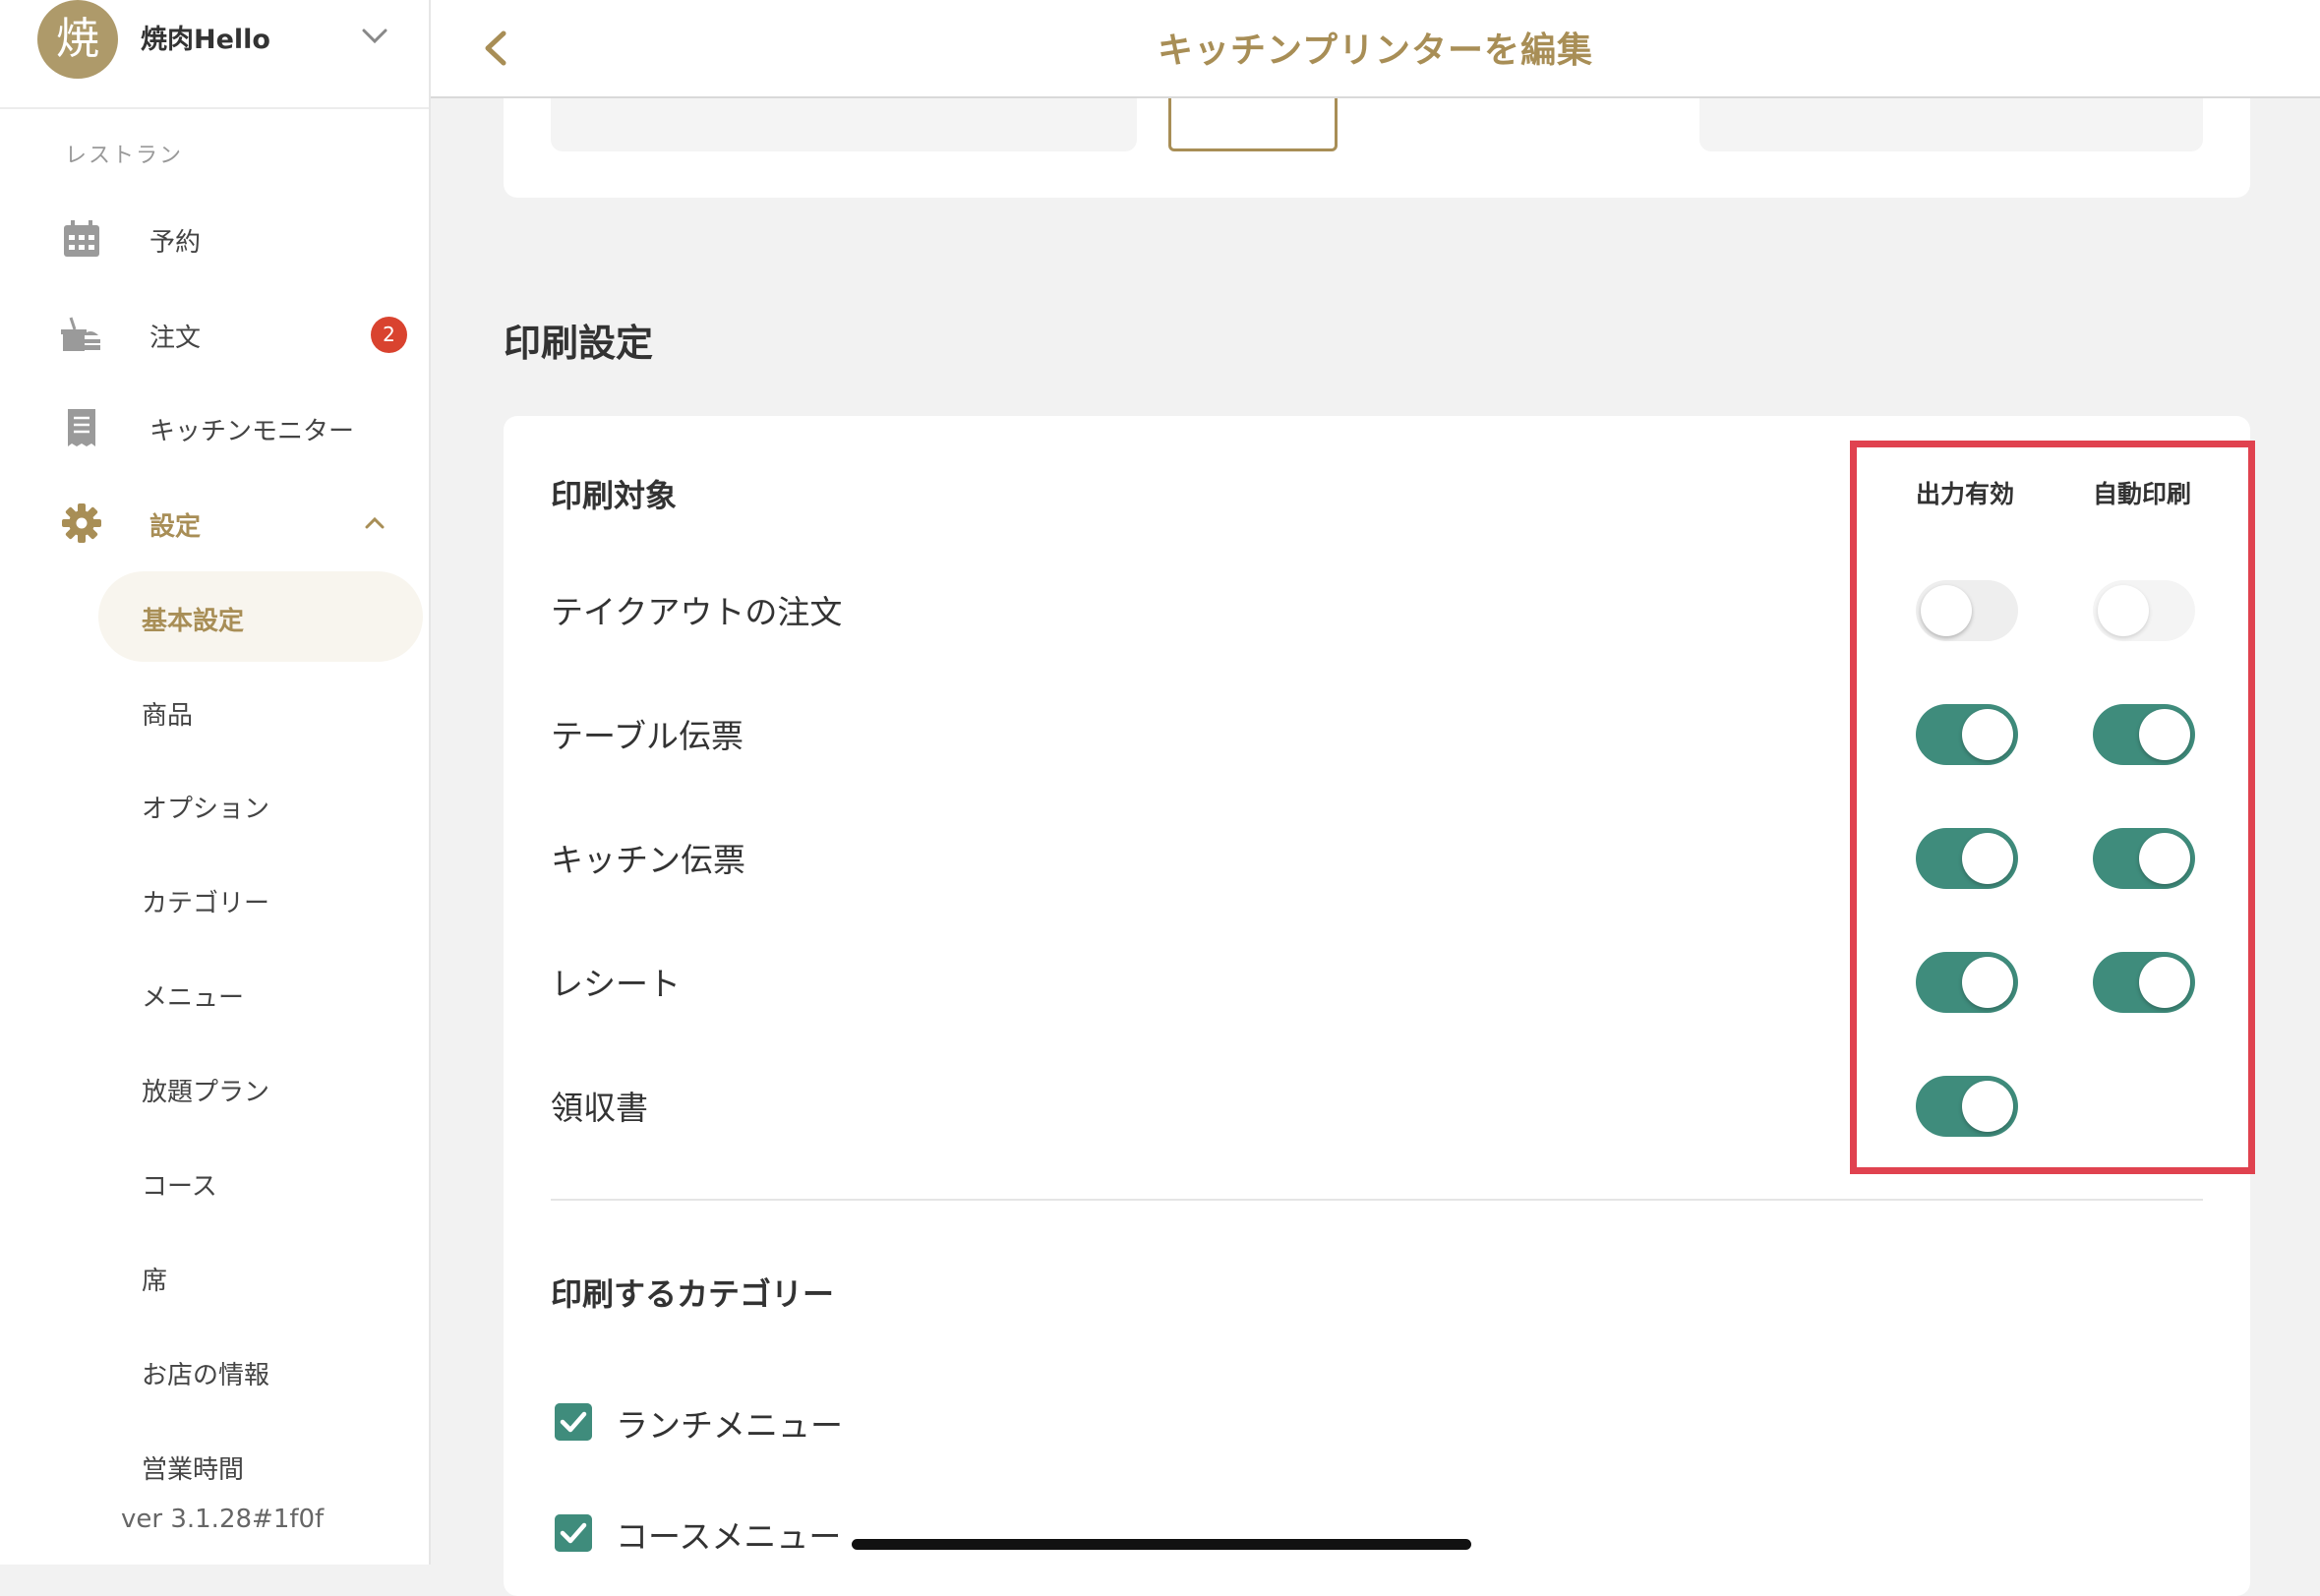 This screenshot has width=2320, height=1596. What do you see at coordinates (599, 1108) in the screenshot?
I see `row-label-invoice: 領収書` at bounding box center [599, 1108].